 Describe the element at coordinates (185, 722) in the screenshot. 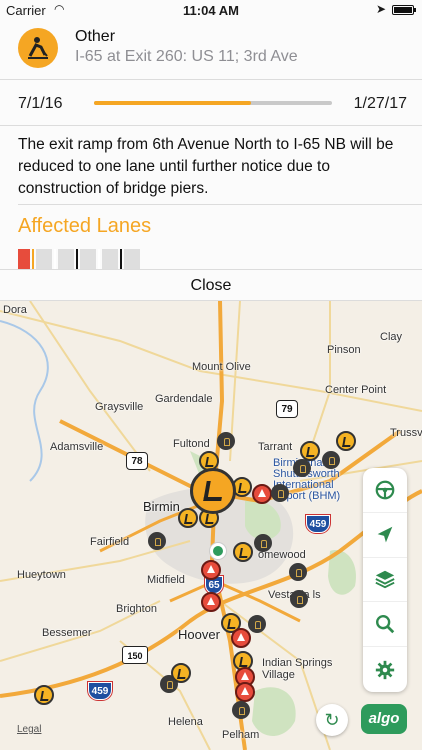

I see `place-label: Helena` at that location.